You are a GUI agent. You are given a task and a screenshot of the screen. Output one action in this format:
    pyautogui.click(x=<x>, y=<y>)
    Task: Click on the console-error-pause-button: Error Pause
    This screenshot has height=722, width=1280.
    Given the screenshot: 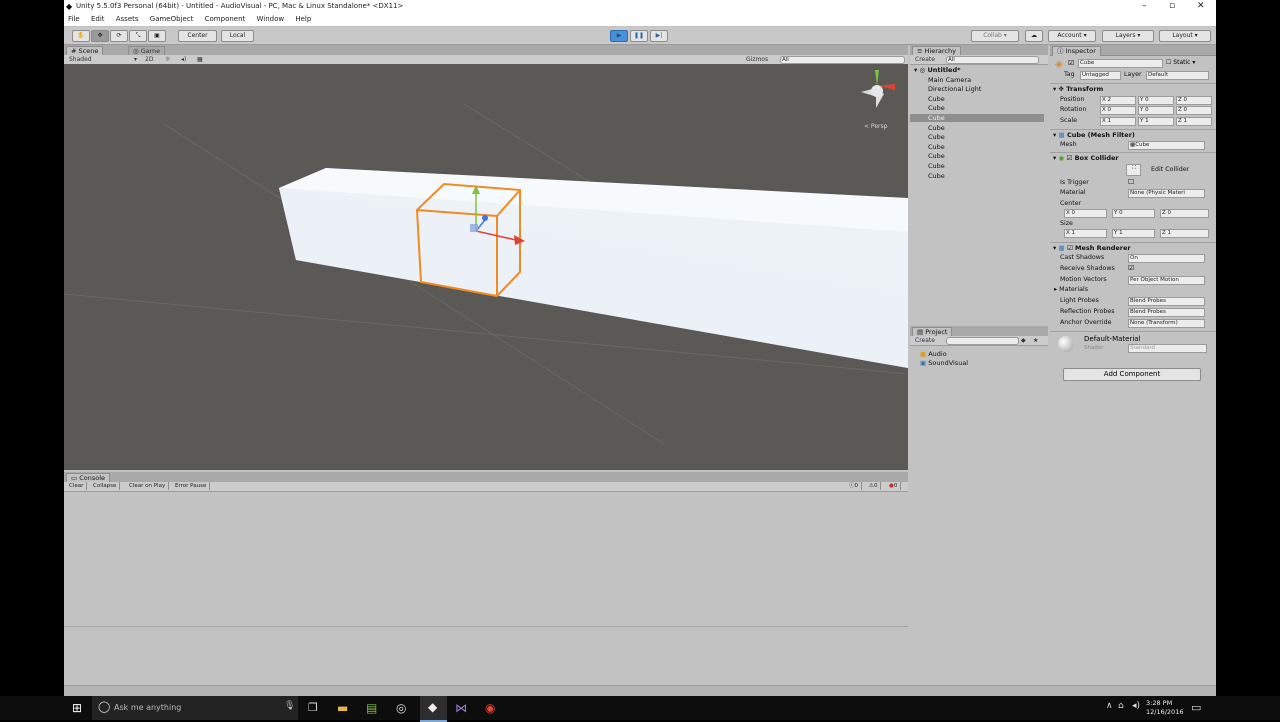 What is the action you would take?
    pyautogui.click(x=191, y=486)
    